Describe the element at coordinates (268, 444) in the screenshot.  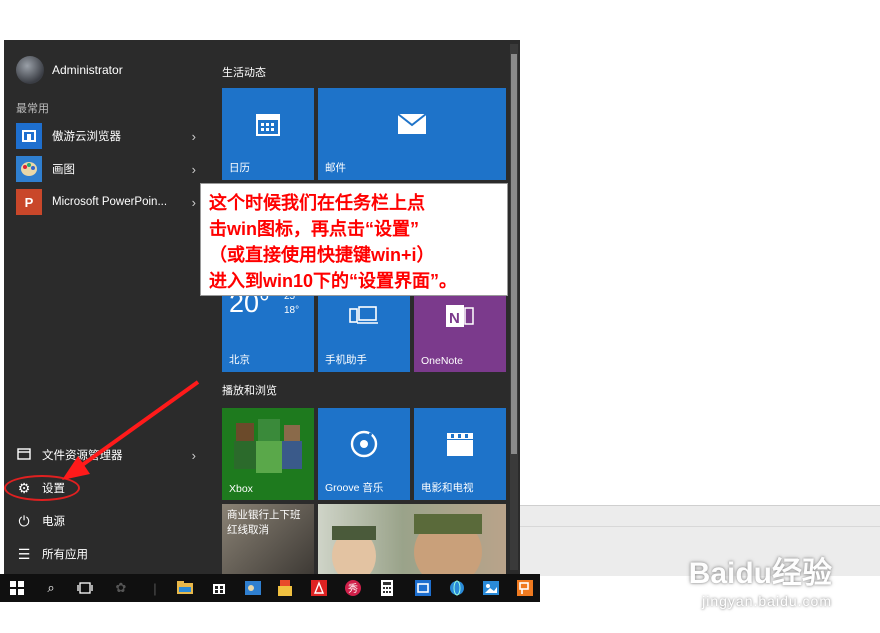
I see `xbox-avatars-icon` at that location.